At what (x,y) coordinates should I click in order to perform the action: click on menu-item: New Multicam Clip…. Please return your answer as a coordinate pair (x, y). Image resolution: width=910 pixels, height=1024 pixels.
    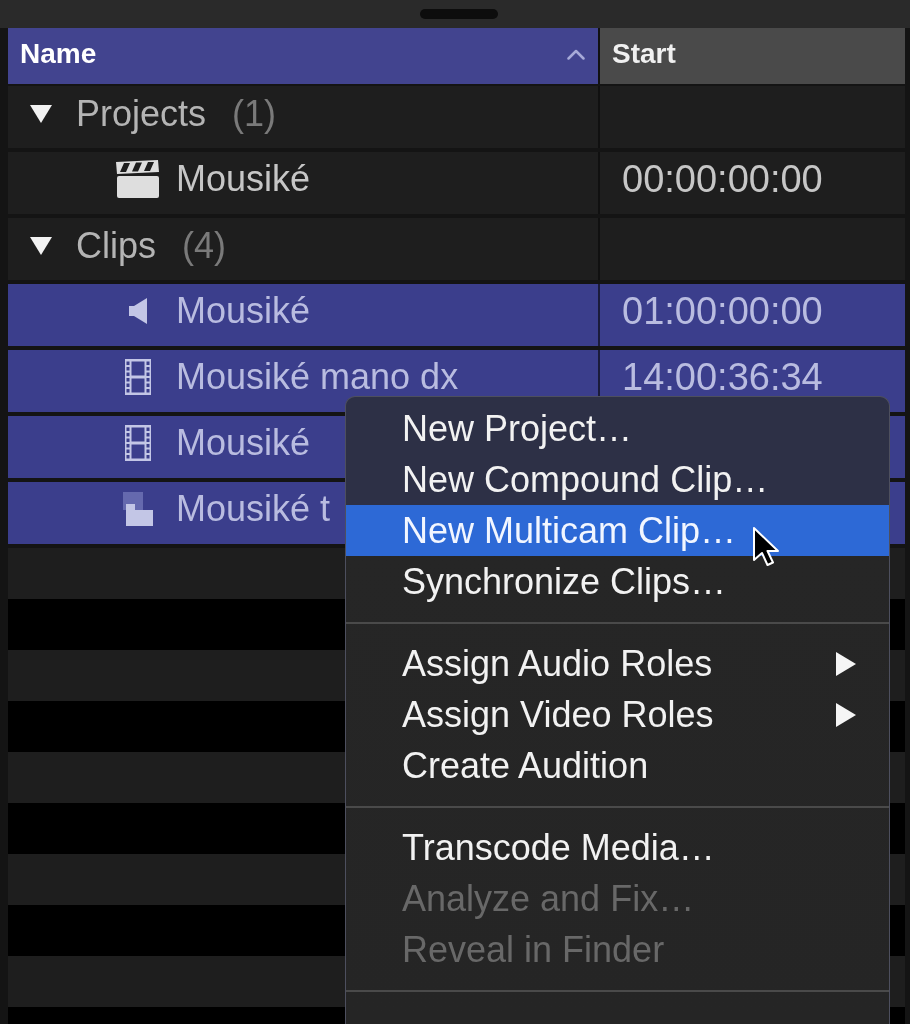
    Looking at the image, I should click on (617, 530).